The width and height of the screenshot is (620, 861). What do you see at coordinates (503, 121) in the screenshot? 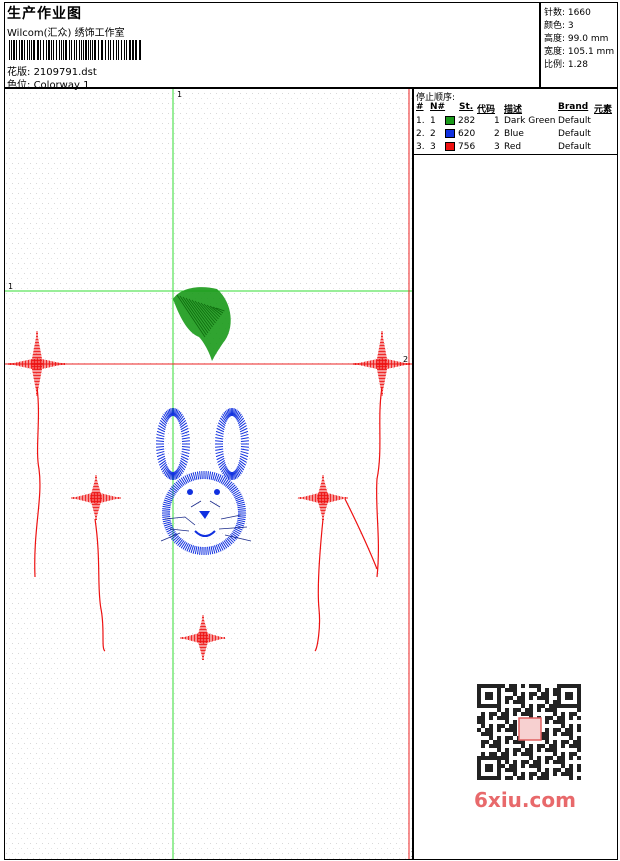
I see `table-row: 1. 1 282 1 Dark Green Default` at bounding box center [503, 121].